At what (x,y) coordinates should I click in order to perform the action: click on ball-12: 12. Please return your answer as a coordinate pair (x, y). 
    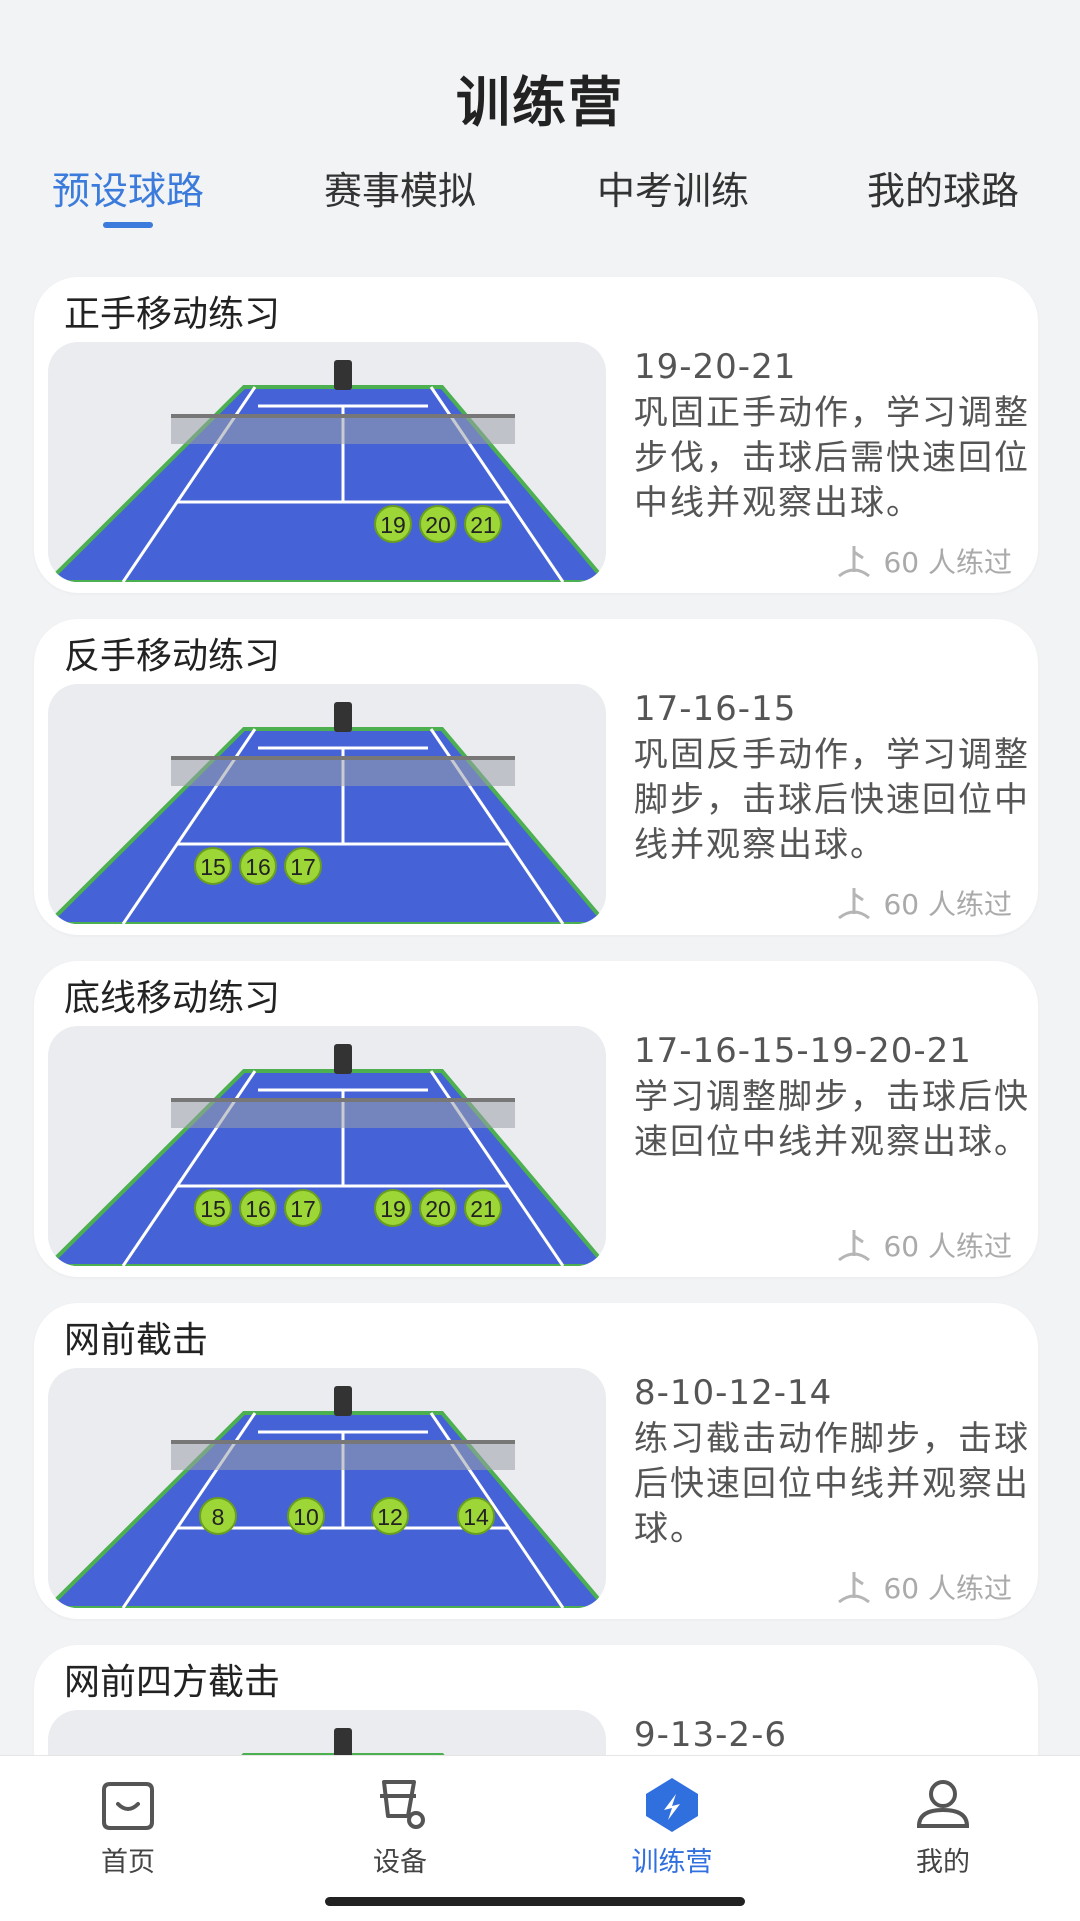
    Looking at the image, I should click on (390, 1516).